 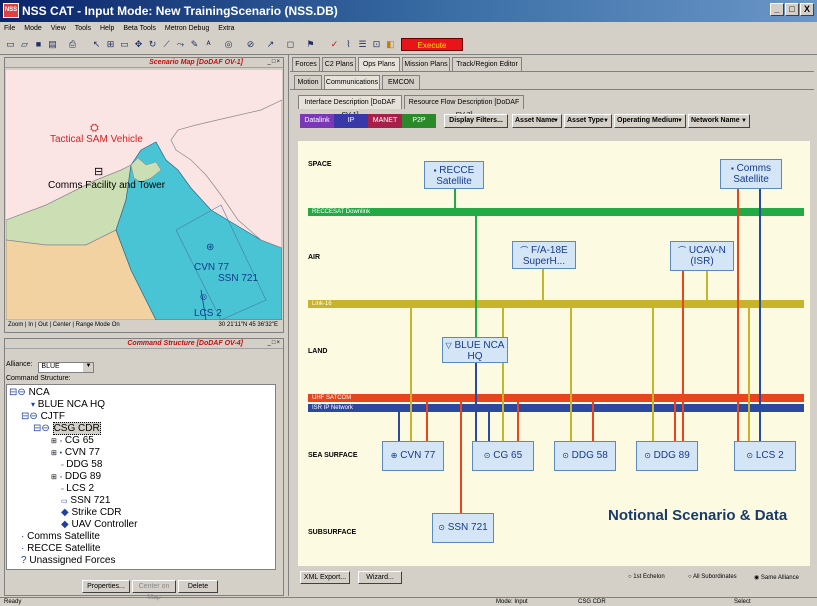 What do you see at coordinates (308, 82) in the screenshot?
I see `tab-motion: Motion` at bounding box center [308, 82].